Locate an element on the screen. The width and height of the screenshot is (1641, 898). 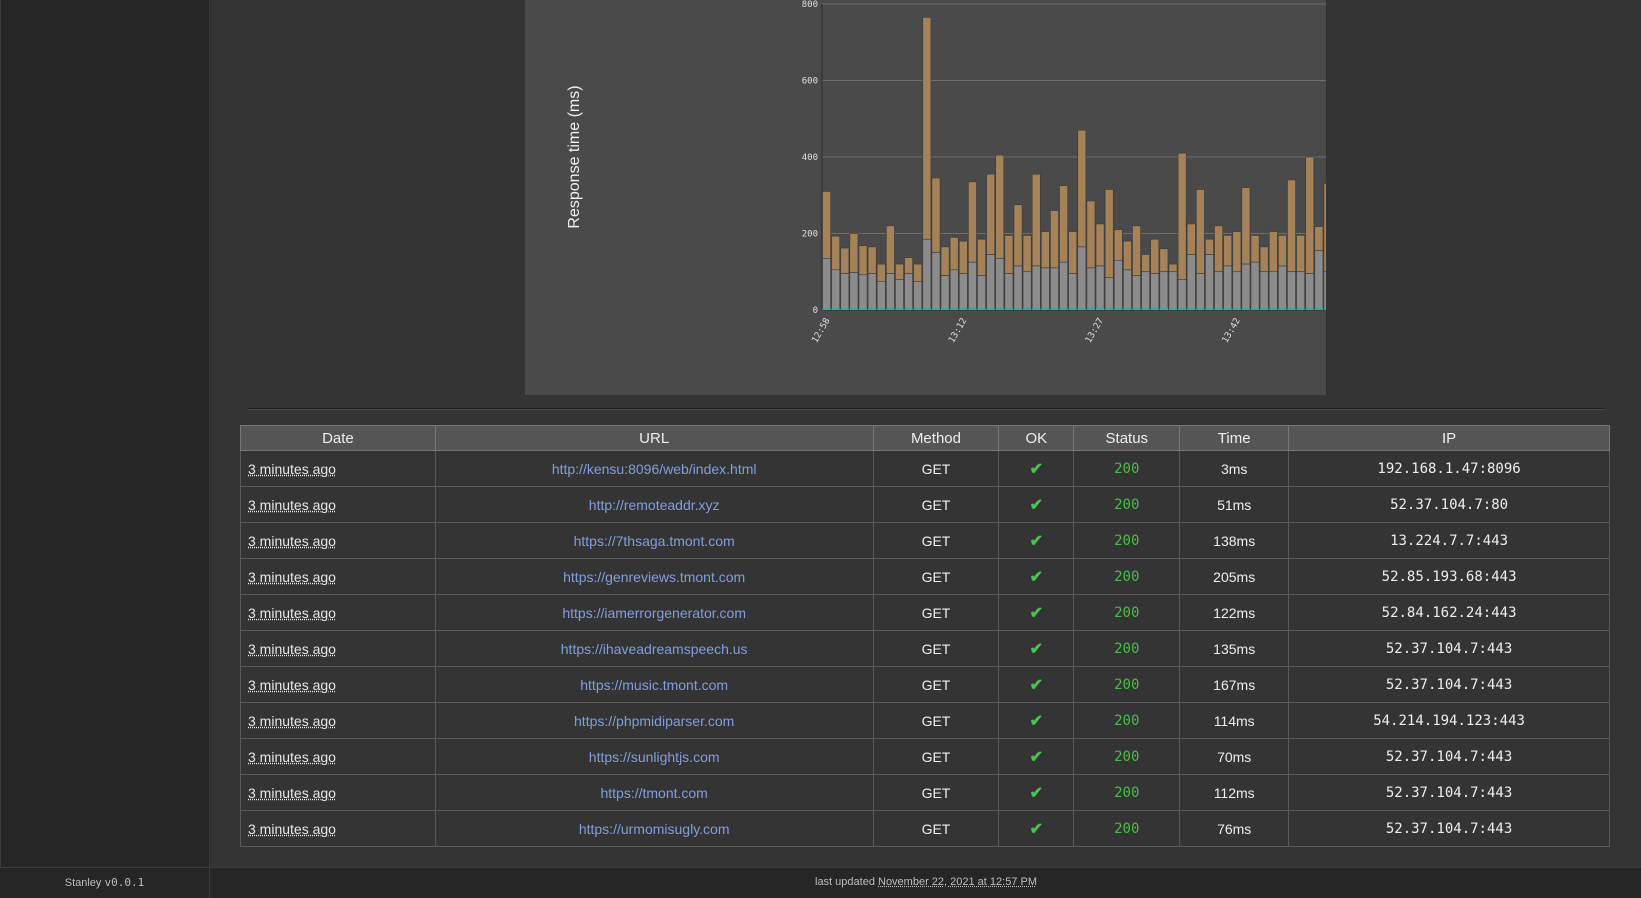
app-brand: Stanley v0.0.1 is located at coordinates (105, 883).